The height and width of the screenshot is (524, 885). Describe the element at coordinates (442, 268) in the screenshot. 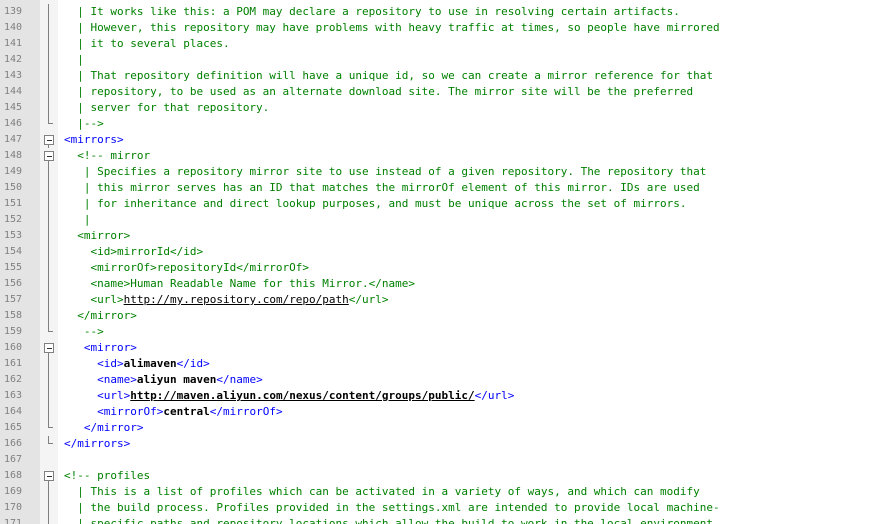

I see `code-line: 155 <mirrorOf>repositoryId</mirrorOf>` at that location.